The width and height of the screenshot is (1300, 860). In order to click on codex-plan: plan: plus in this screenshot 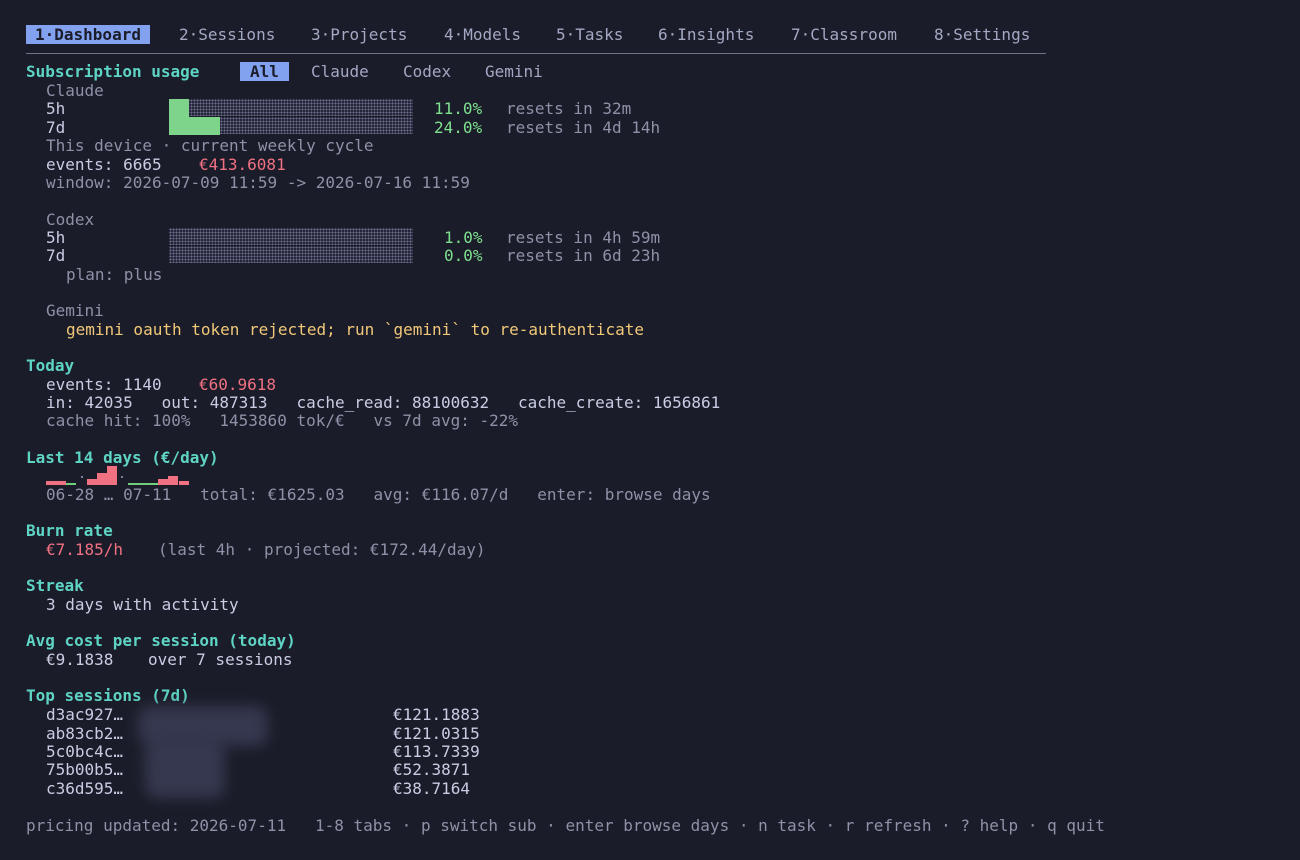, I will do `click(114, 274)`.